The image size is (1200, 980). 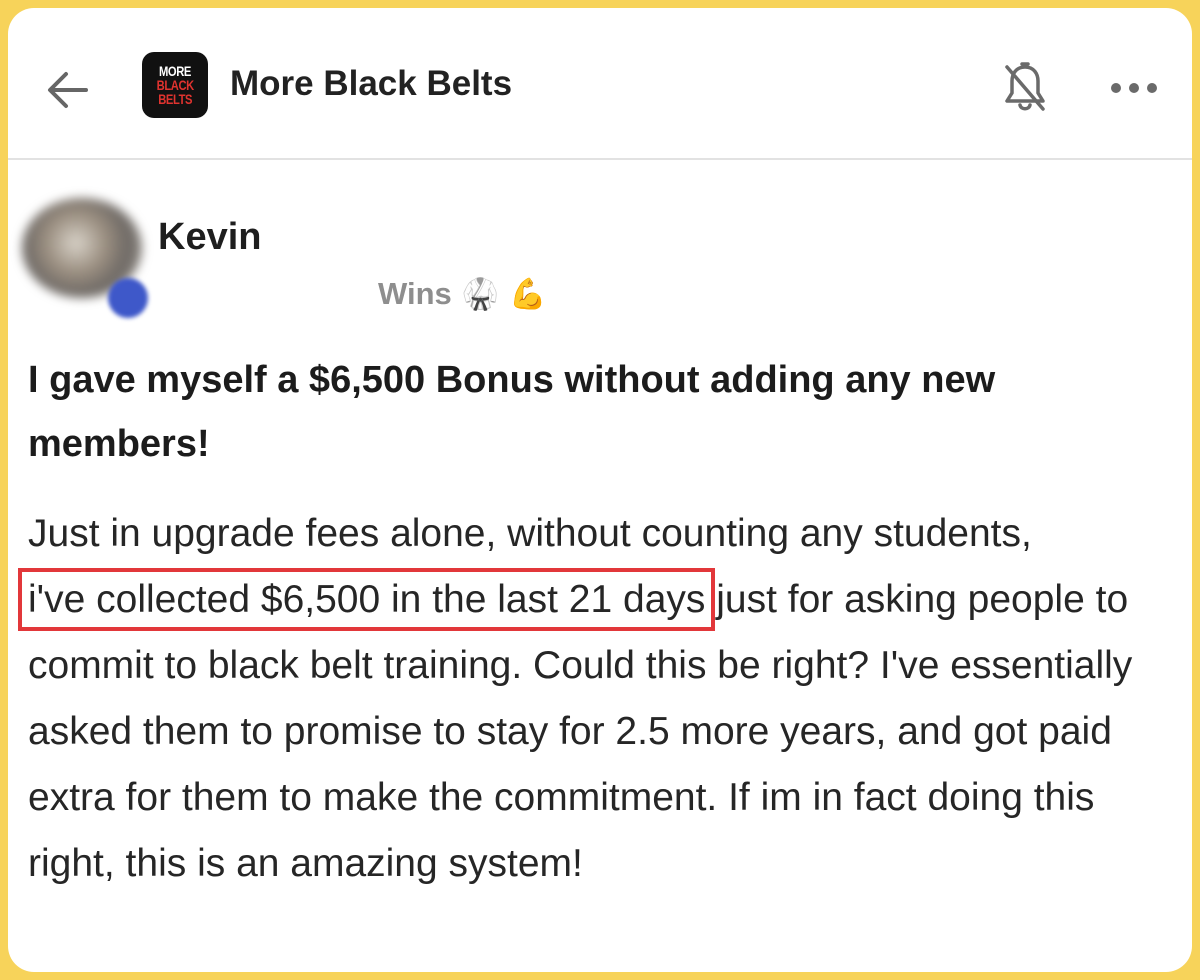 What do you see at coordinates (175, 71) in the screenshot?
I see `logo-line-1: MORE` at bounding box center [175, 71].